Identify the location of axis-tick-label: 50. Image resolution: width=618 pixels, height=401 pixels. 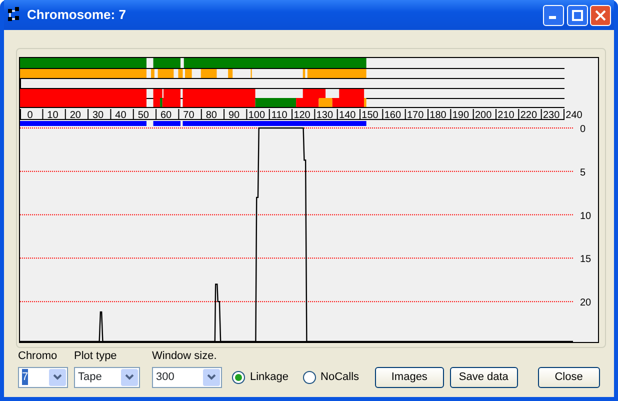
(143, 115).